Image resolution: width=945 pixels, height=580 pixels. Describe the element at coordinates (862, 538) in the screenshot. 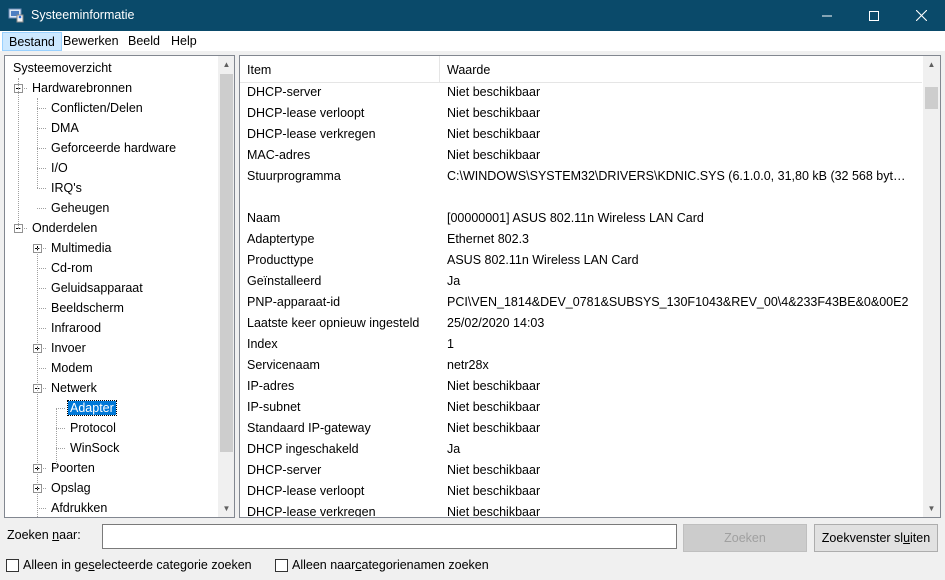

I see `close-search-label: Zoekvenster sl` at that location.